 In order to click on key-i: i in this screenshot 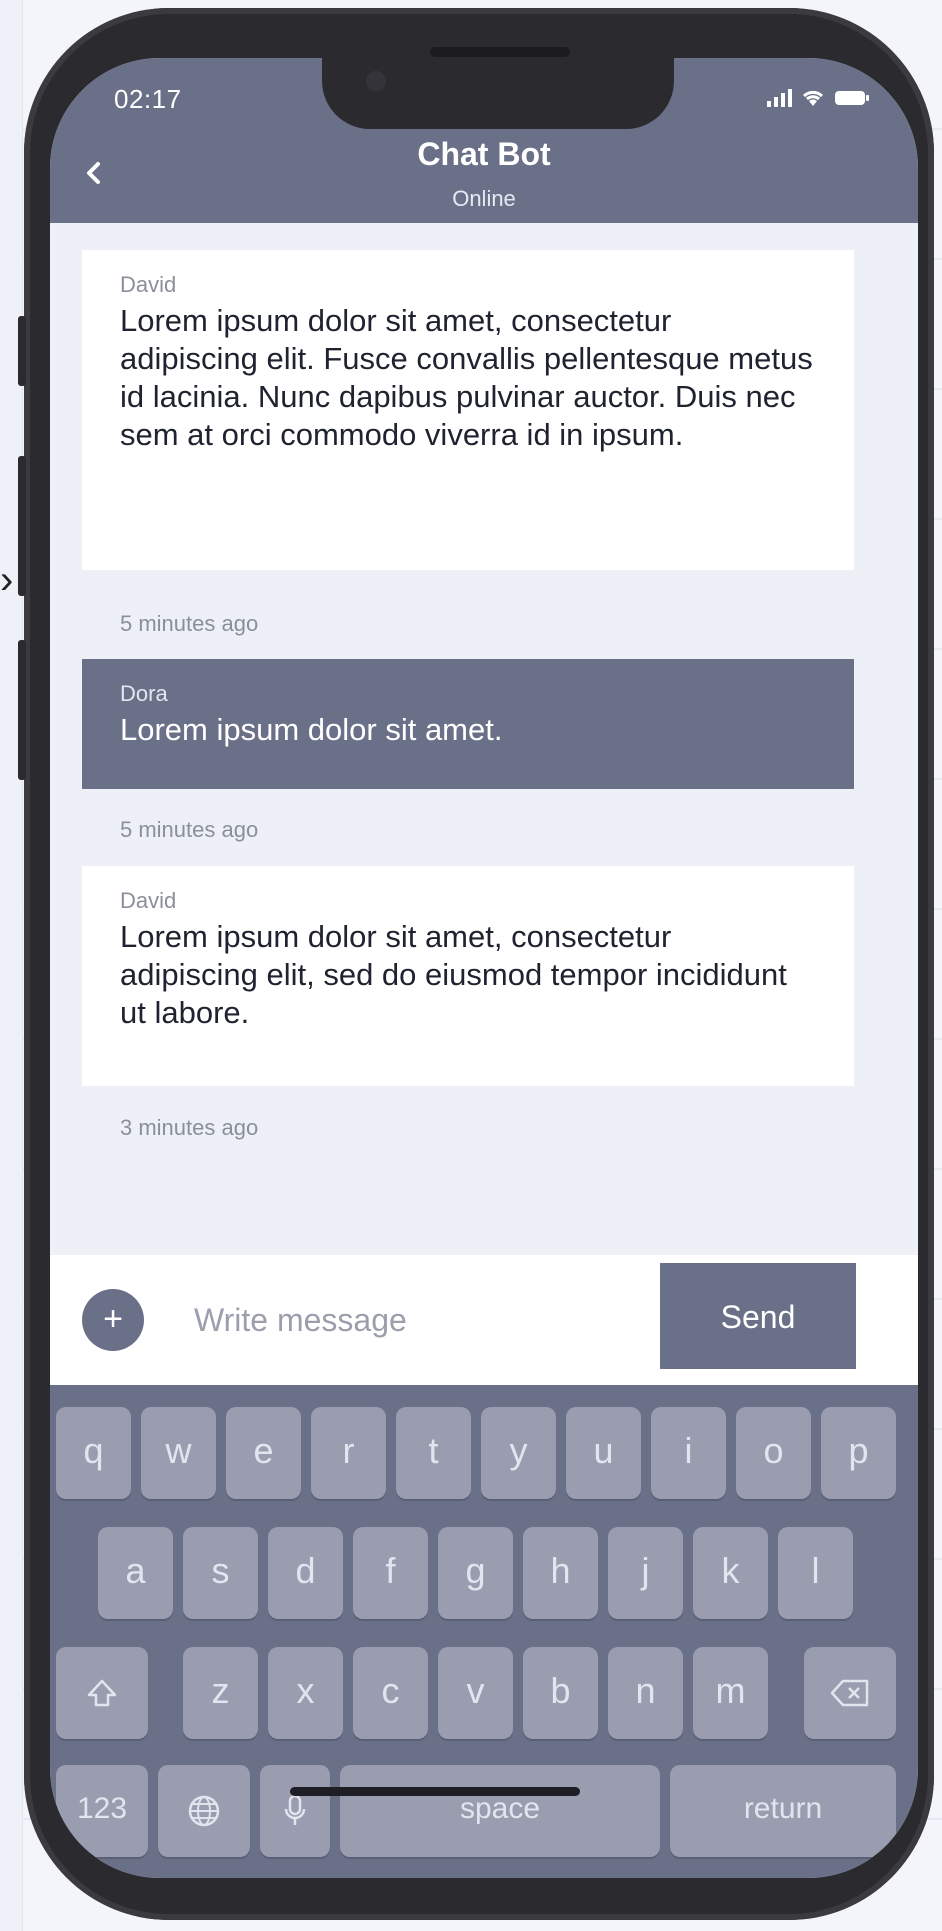, I will do `click(688, 1453)`.